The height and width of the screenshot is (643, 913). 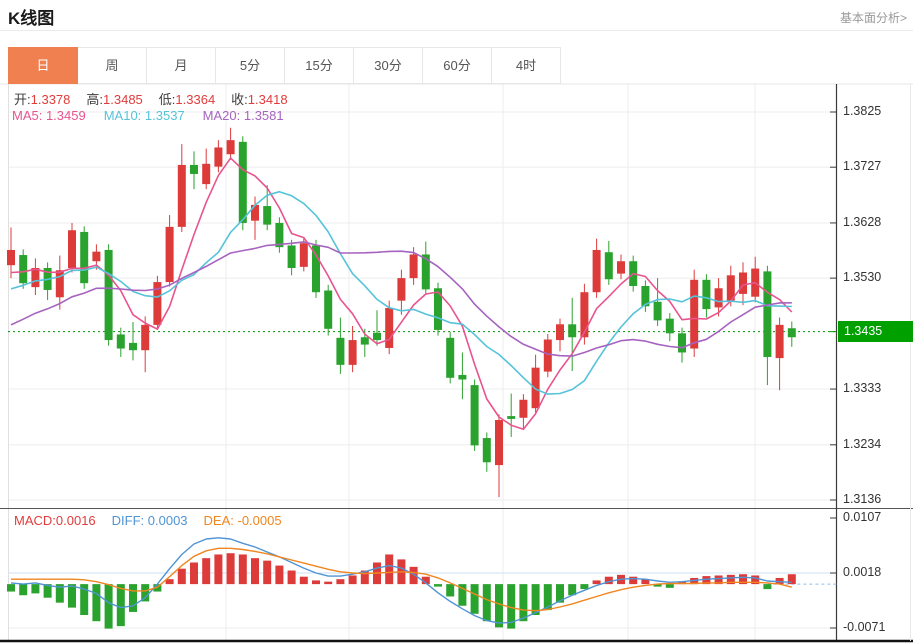 I want to click on page-title: K线图, so click(x=31, y=18).